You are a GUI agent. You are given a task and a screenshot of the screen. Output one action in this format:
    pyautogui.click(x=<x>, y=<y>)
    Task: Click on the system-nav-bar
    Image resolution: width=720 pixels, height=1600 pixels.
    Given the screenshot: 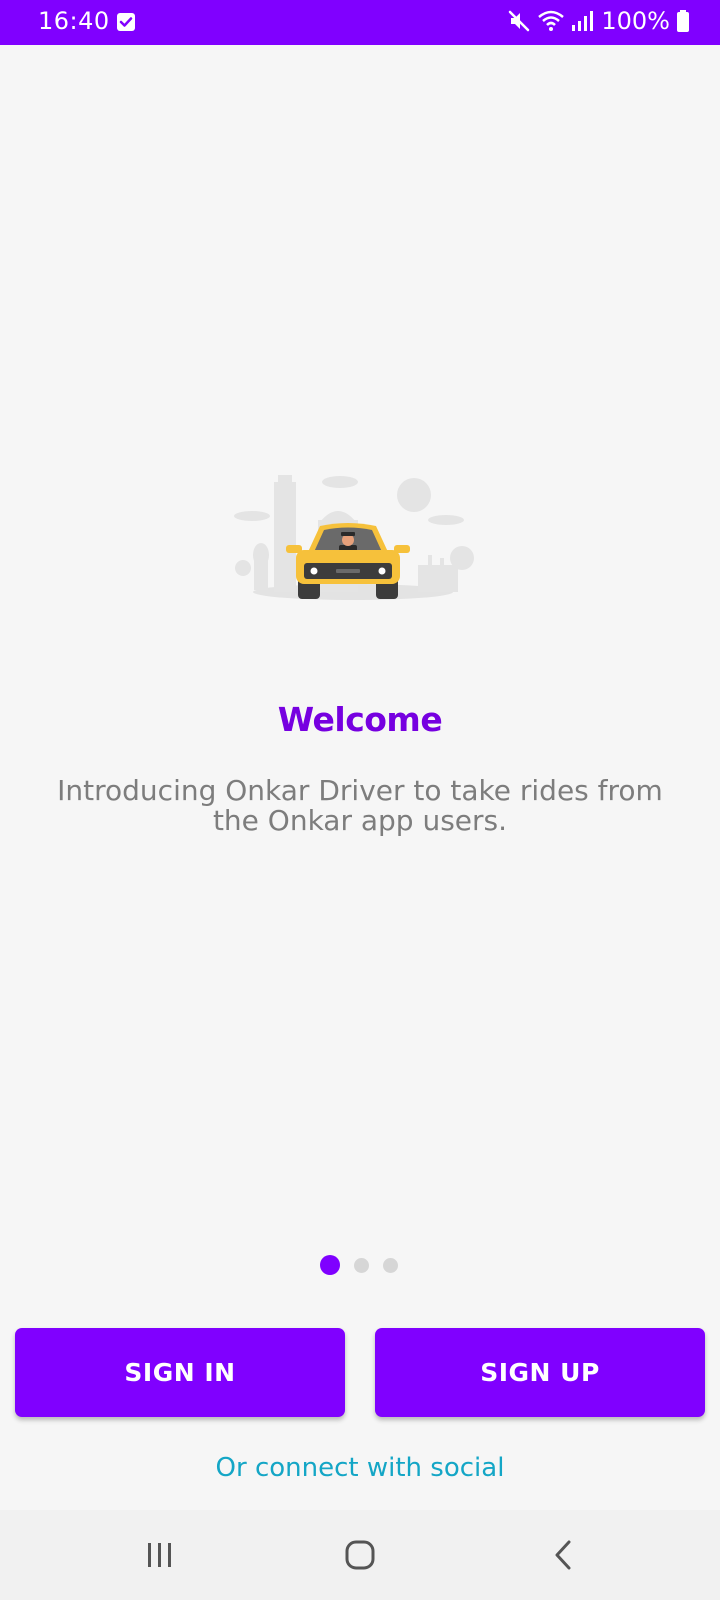 What is the action you would take?
    pyautogui.click(x=360, y=1555)
    